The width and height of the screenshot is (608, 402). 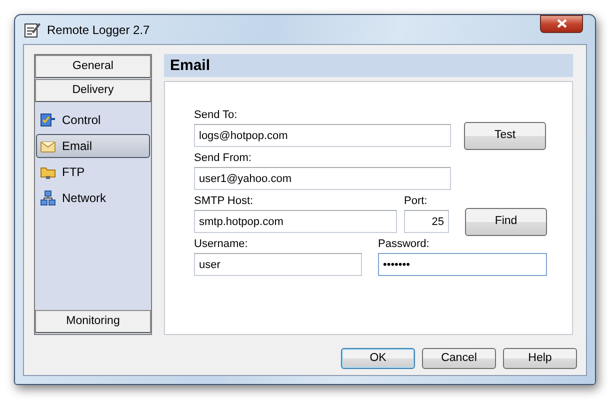 What do you see at coordinates (278, 264) in the screenshot?
I see `input-field: user` at bounding box center [278, 264].